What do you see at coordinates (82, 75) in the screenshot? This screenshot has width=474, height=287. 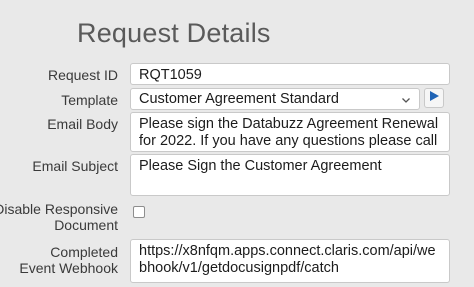 I see `request-id-label: Request ID` at bounding box center [82, 75].